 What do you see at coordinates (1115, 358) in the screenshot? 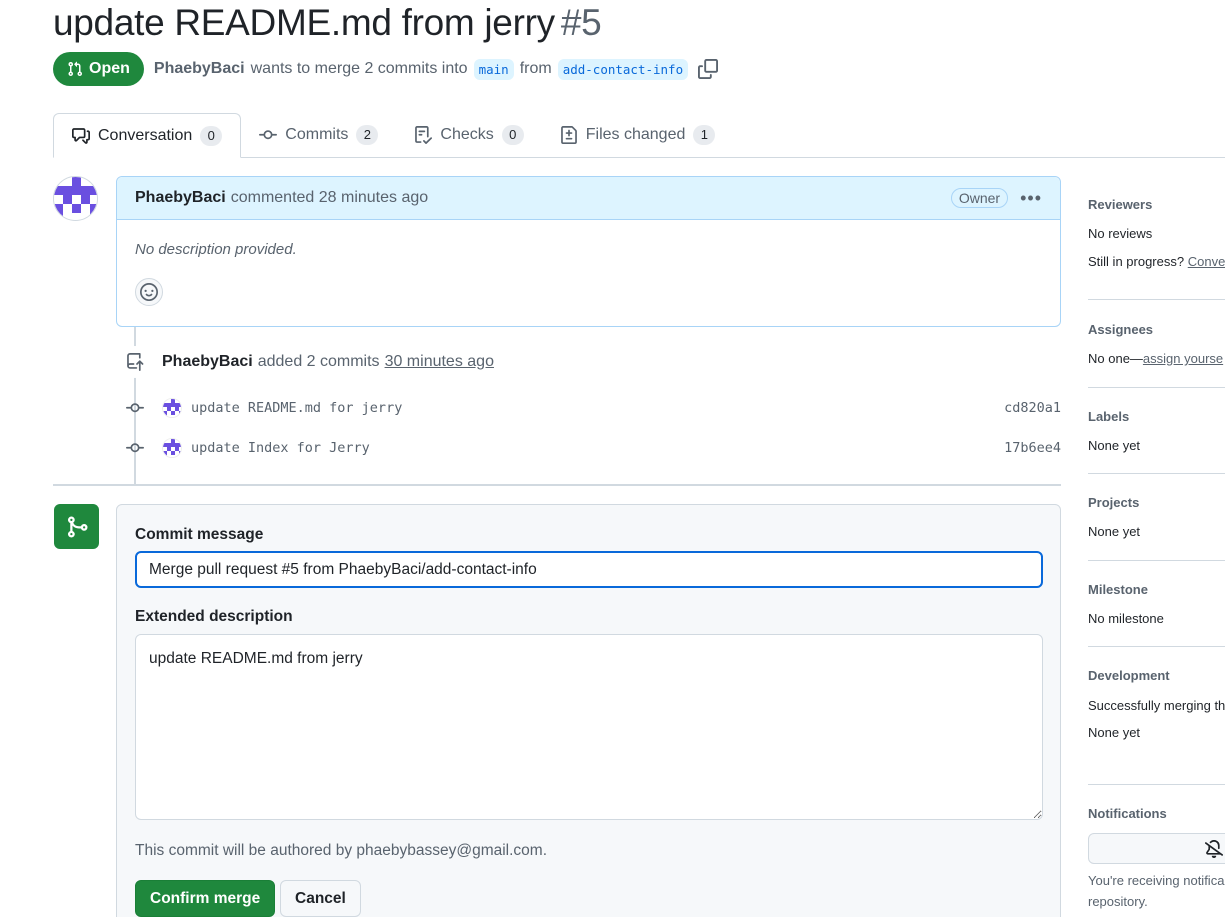
I see `assignees-none: No one—` at bounding box center [1115, 358].